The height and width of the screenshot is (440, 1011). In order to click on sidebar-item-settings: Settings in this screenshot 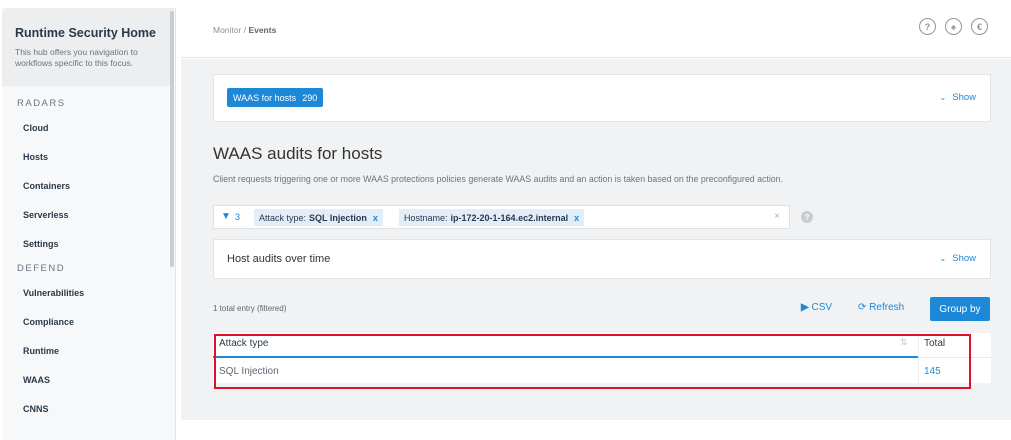, I will do `click(41, 244)`.